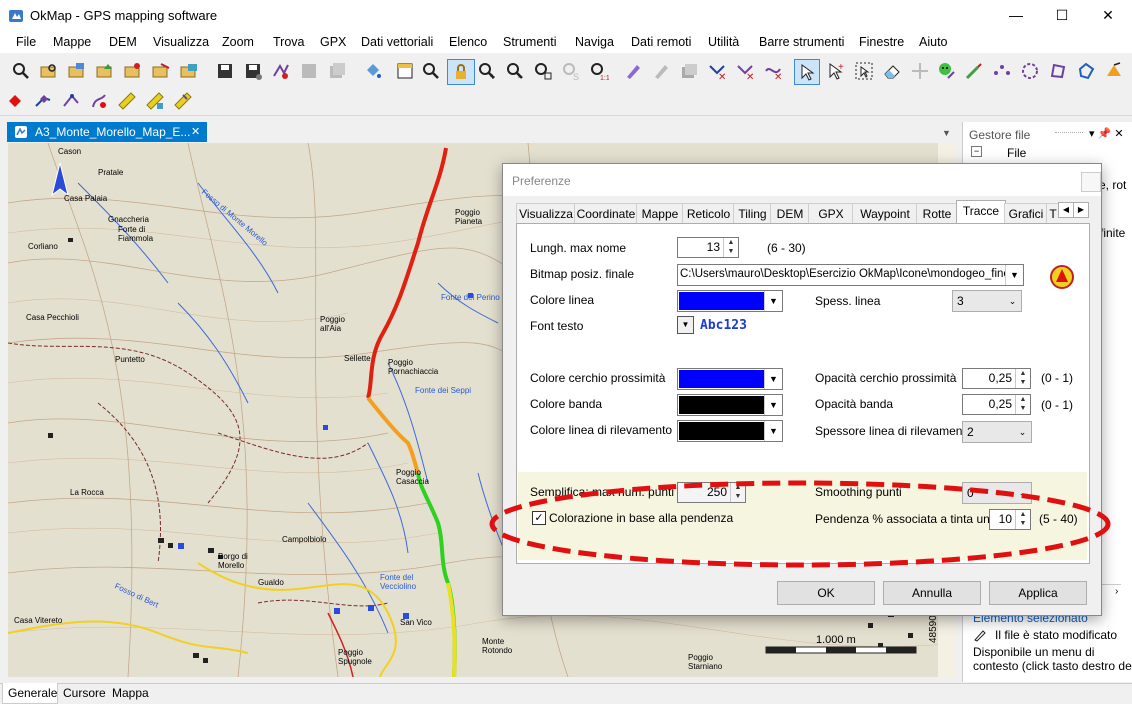 The image size is (1132, 704). I want to click on dialog-close-button, so click(1091, 182).